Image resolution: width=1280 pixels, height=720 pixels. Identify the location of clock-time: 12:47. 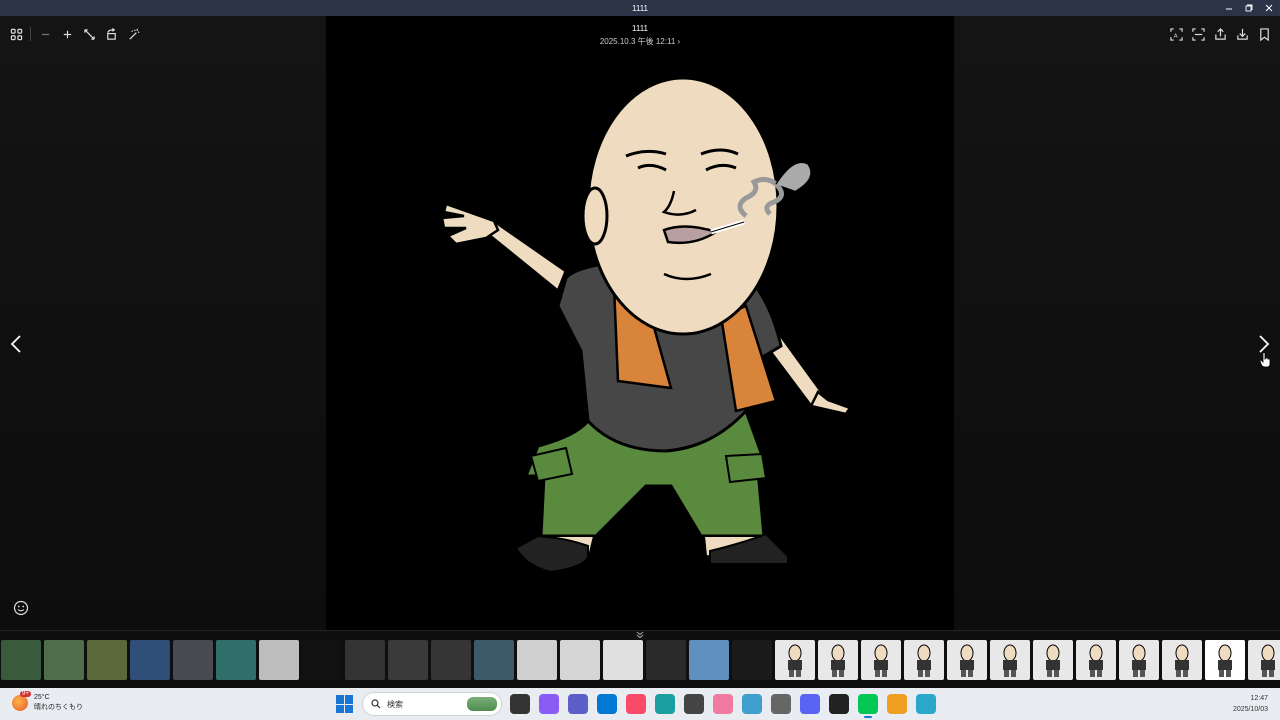
(1259, 698).